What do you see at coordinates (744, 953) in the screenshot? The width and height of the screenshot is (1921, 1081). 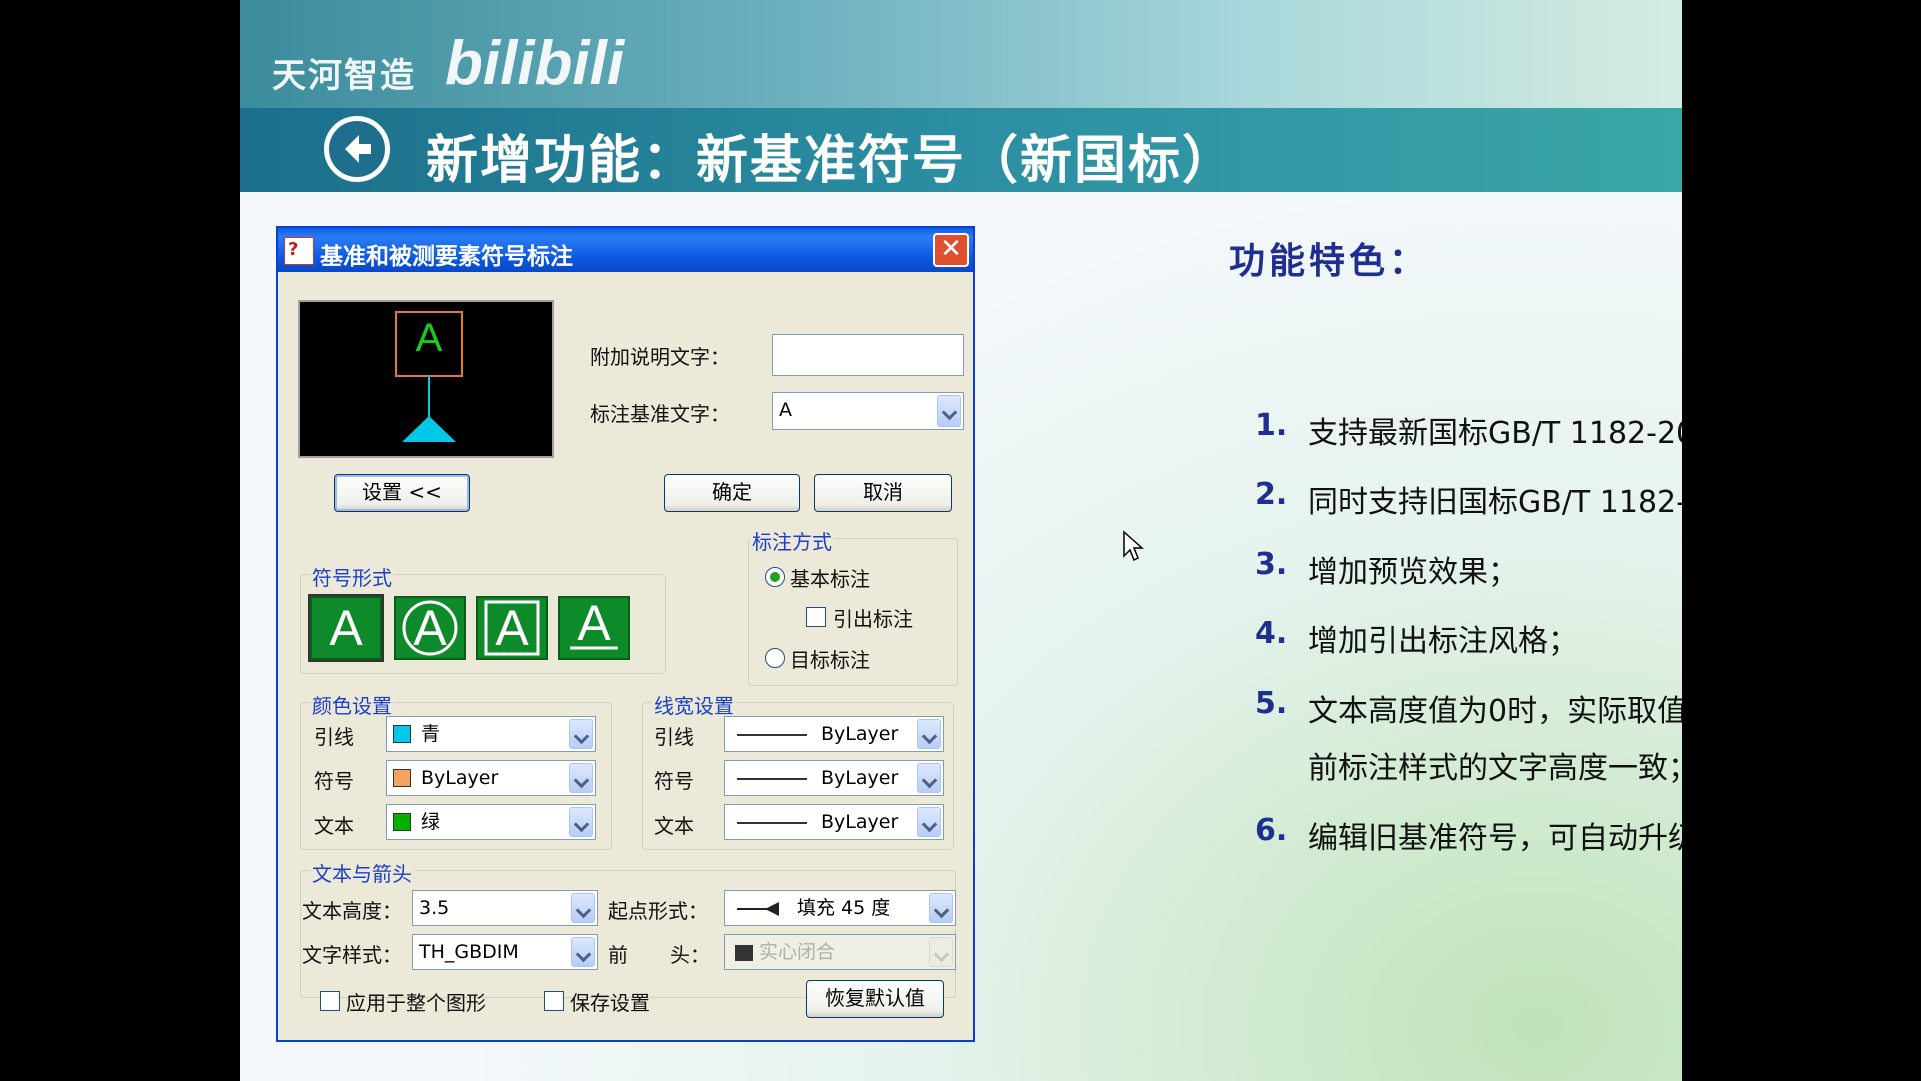 I see `arrowhead-icon` at bounding box center [744, 953].